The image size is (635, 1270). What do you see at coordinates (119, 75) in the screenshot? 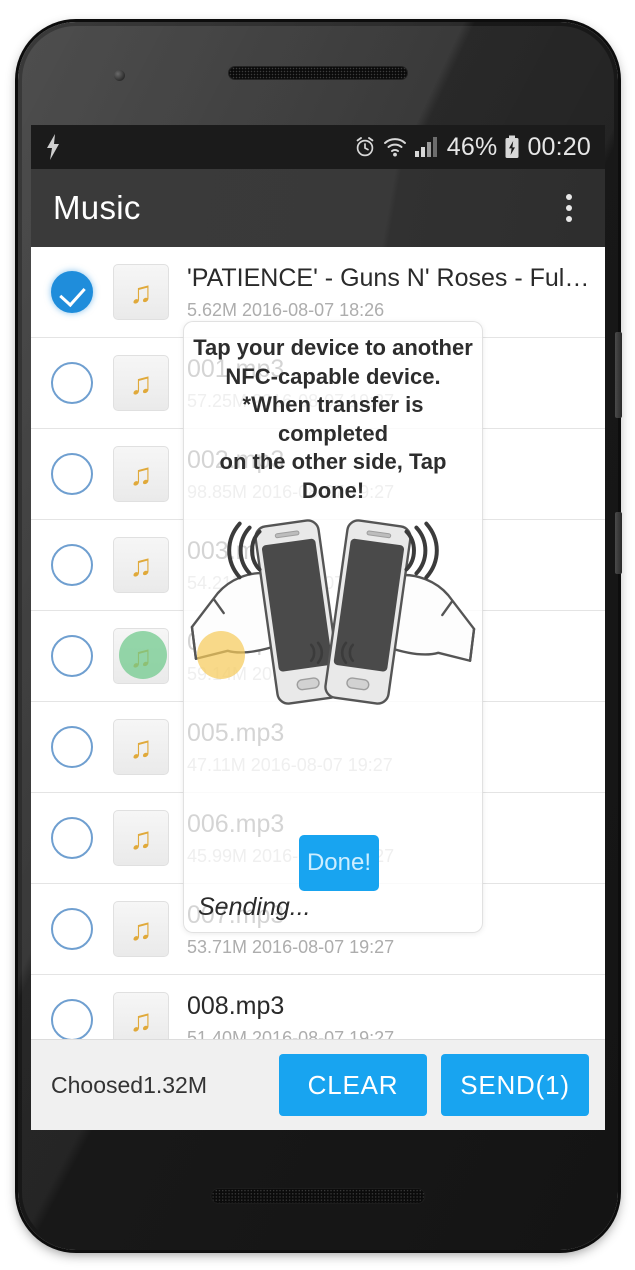
I see `front-camera-icon` at bounding box center [119, 75].